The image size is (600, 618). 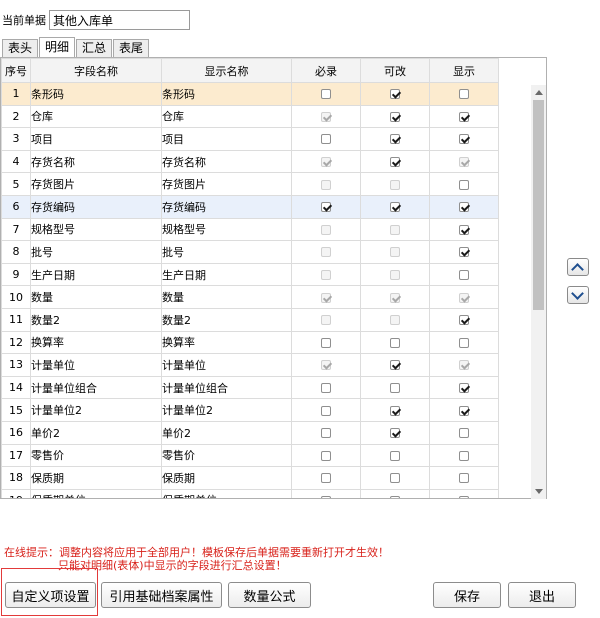 I want to click on table-row: 3 项目 项目, so click(x=250, y=139).